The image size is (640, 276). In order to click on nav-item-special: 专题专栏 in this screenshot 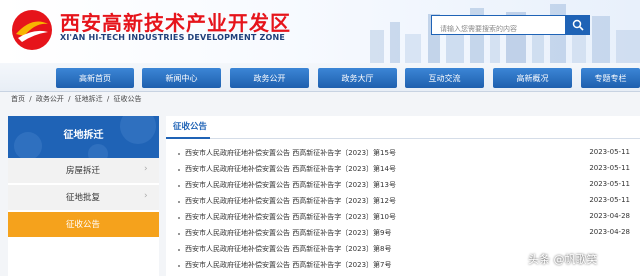, I will do `click(610, 78)`.